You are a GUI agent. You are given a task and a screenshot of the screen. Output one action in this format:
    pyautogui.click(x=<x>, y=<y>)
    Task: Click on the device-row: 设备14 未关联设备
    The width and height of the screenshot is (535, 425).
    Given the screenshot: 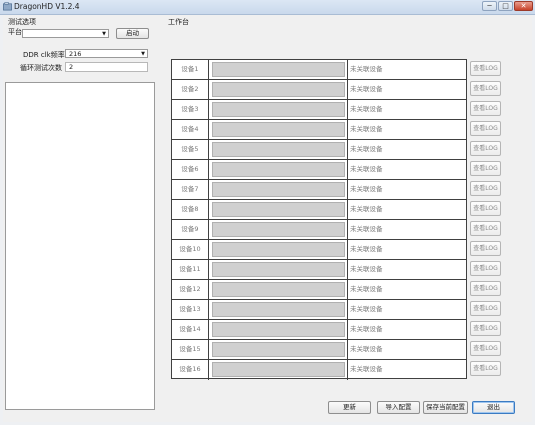 What is the action you would take?
    pyautogui.click(x=319, y=330)
    